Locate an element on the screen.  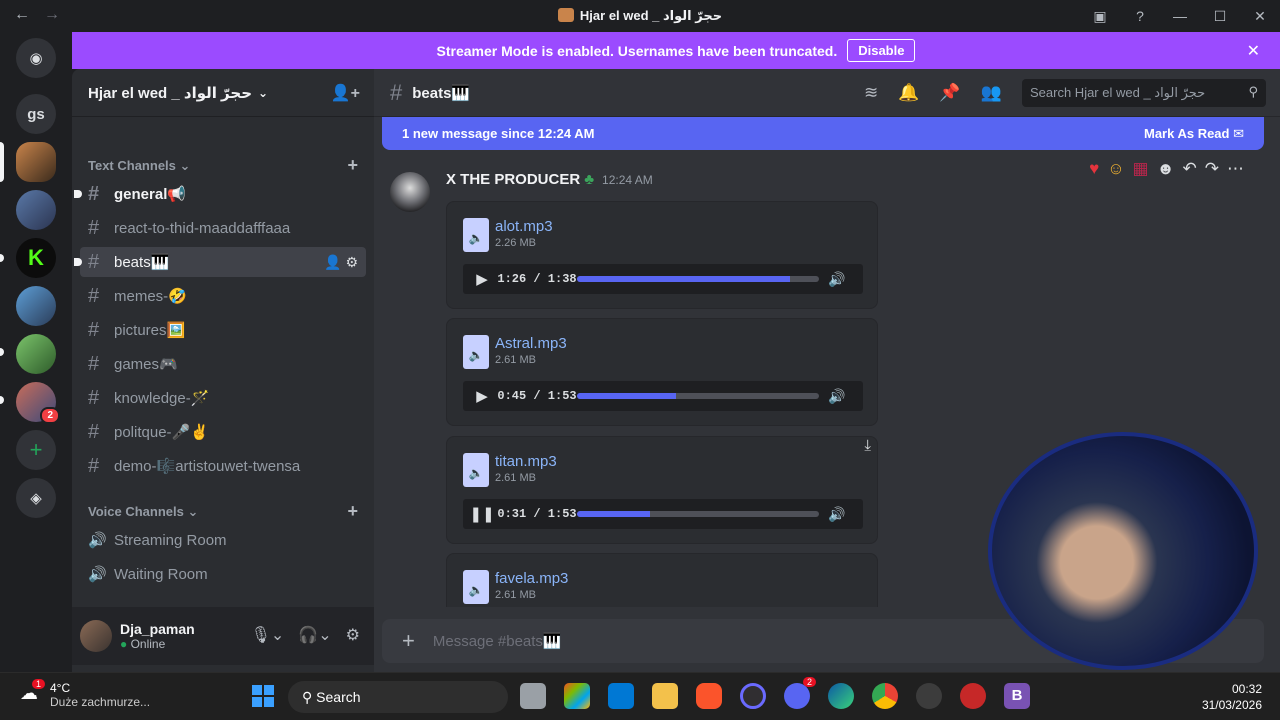
category-text-channels: Text Channels ⌄ + is located at coordinates (223, 165).